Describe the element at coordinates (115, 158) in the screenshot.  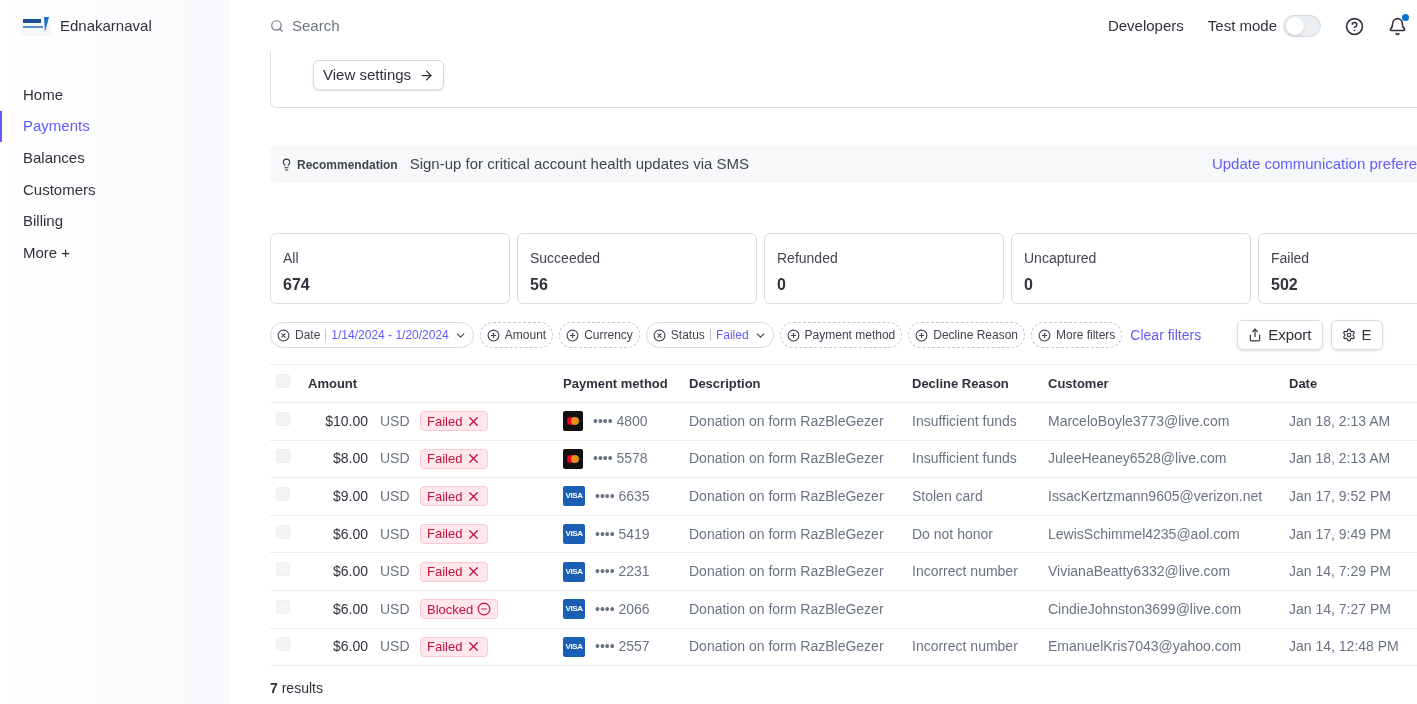
I see `sidebar-item: Balances` at that location.